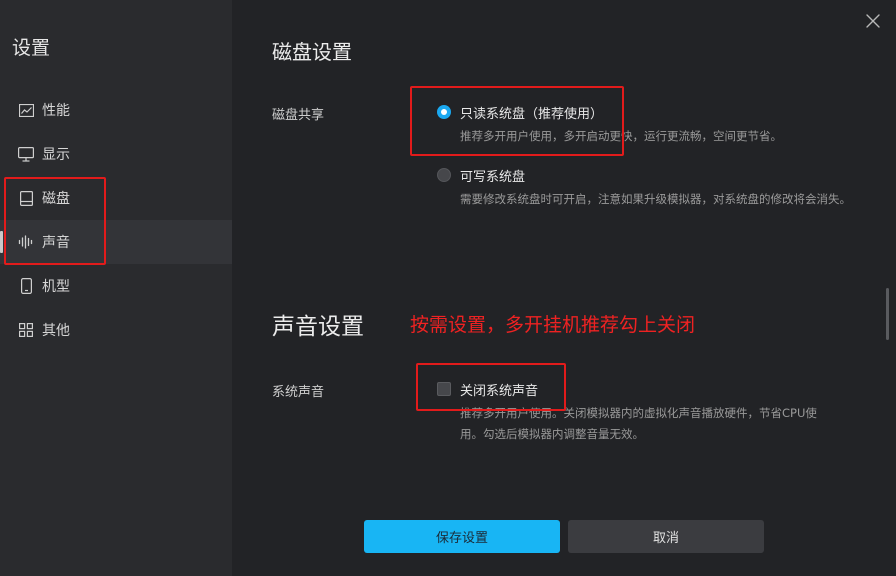 This screenshot has width=896, height=576. Describe the element at coordinates (56, 331) in the screenshot. I see `sidebar-item-label: 其他` at that location.